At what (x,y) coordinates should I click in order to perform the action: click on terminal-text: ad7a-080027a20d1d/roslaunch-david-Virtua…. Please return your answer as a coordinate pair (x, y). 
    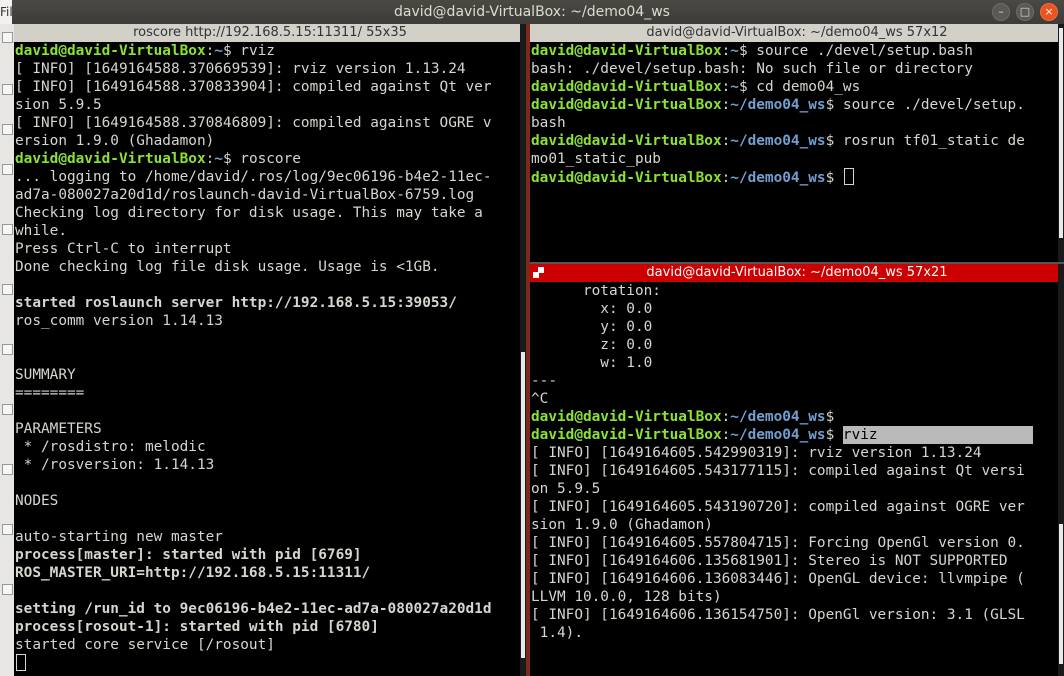
    Looking at the image, I should click on (245, 195).